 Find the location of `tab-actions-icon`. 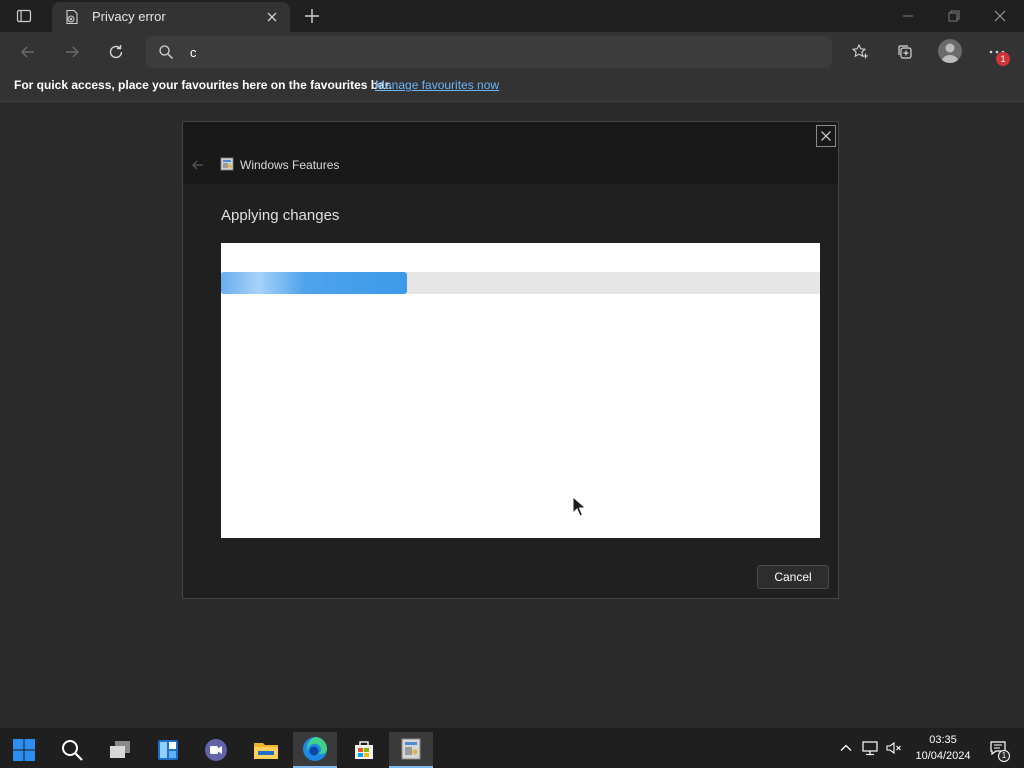

tab-actions-icon is located at coordinates (24, 16).